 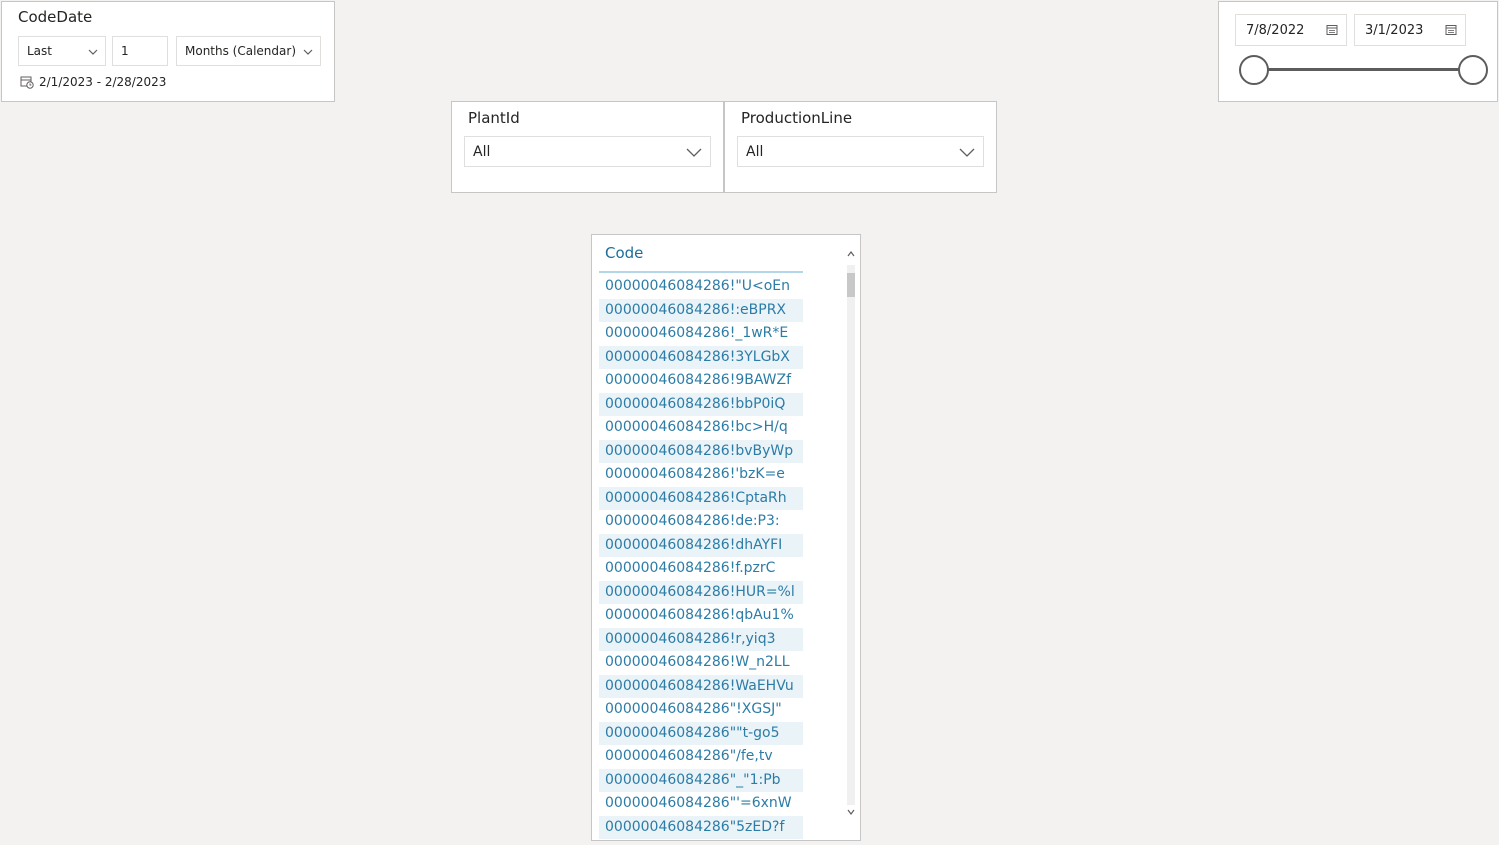 What do you see at coordinates (701, 616) in the screenshot?
I see `table-row: 00000046084286!qbAu1%` at bounding box center [701, 616].